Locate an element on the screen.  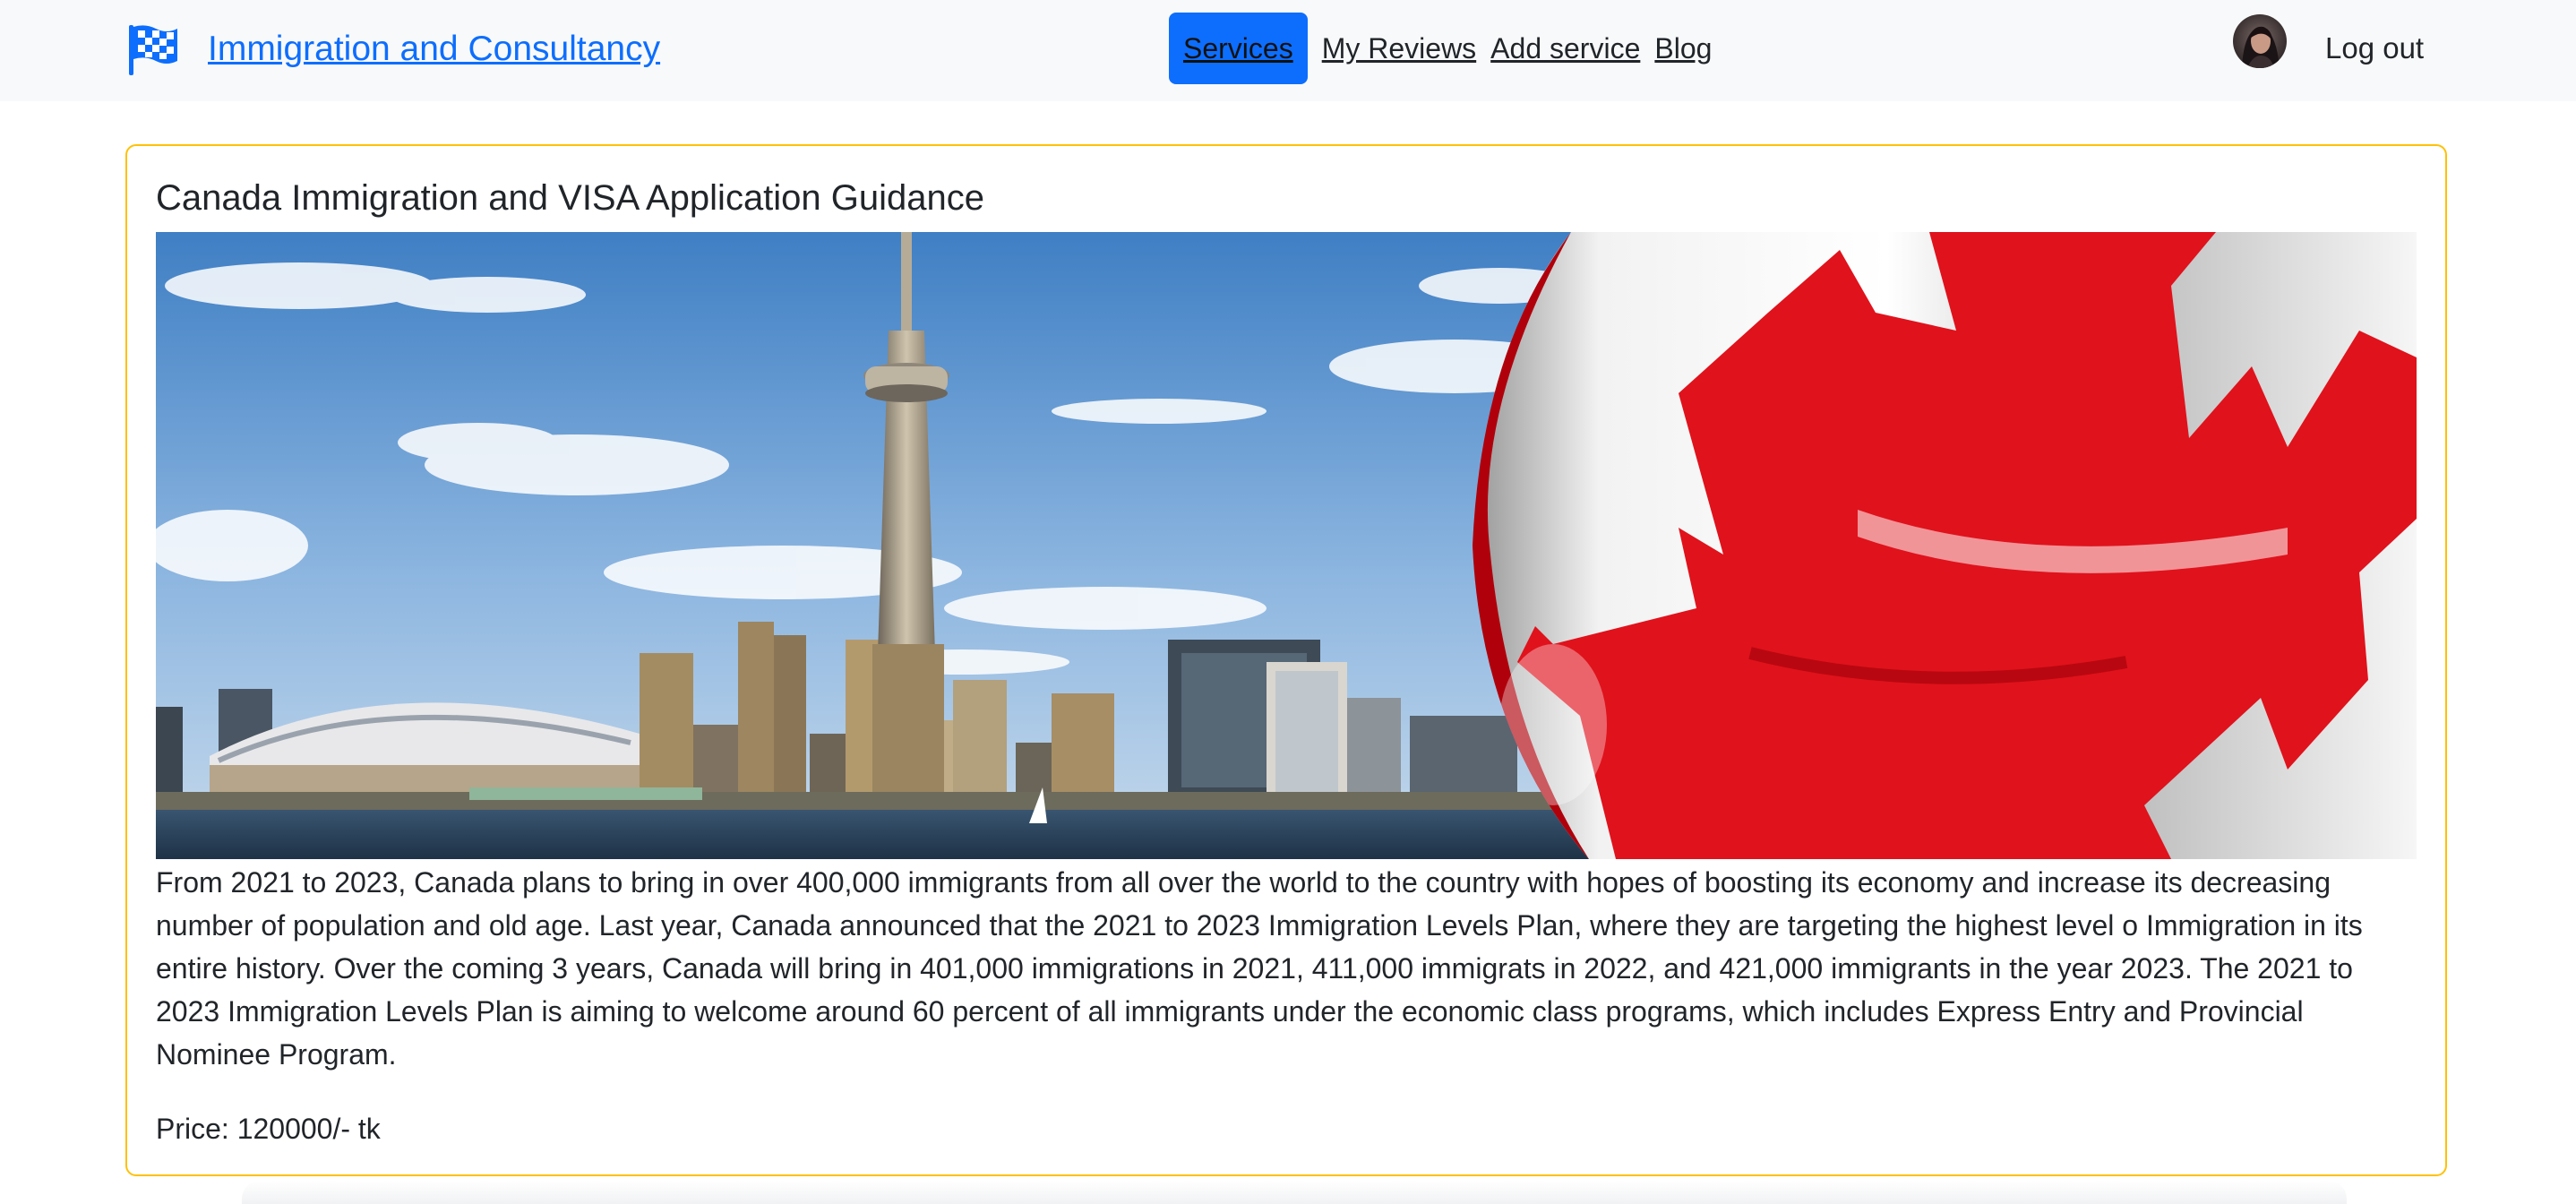
service-price: Price: 120000/- tk is located at coordinates (268, 1129).